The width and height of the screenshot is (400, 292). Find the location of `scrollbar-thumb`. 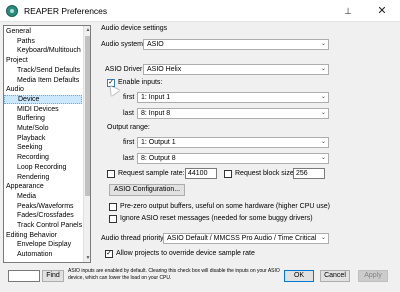

scrollbar-thumb is located at coordinates (87, 116).